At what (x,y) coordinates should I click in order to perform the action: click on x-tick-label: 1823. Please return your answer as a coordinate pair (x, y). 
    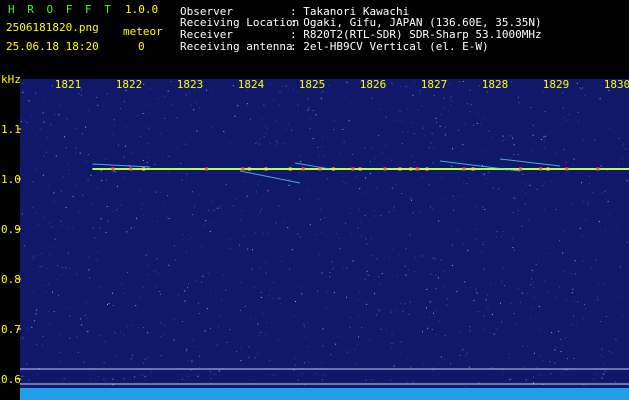
    Looking at the image, I should click on (190, 84).